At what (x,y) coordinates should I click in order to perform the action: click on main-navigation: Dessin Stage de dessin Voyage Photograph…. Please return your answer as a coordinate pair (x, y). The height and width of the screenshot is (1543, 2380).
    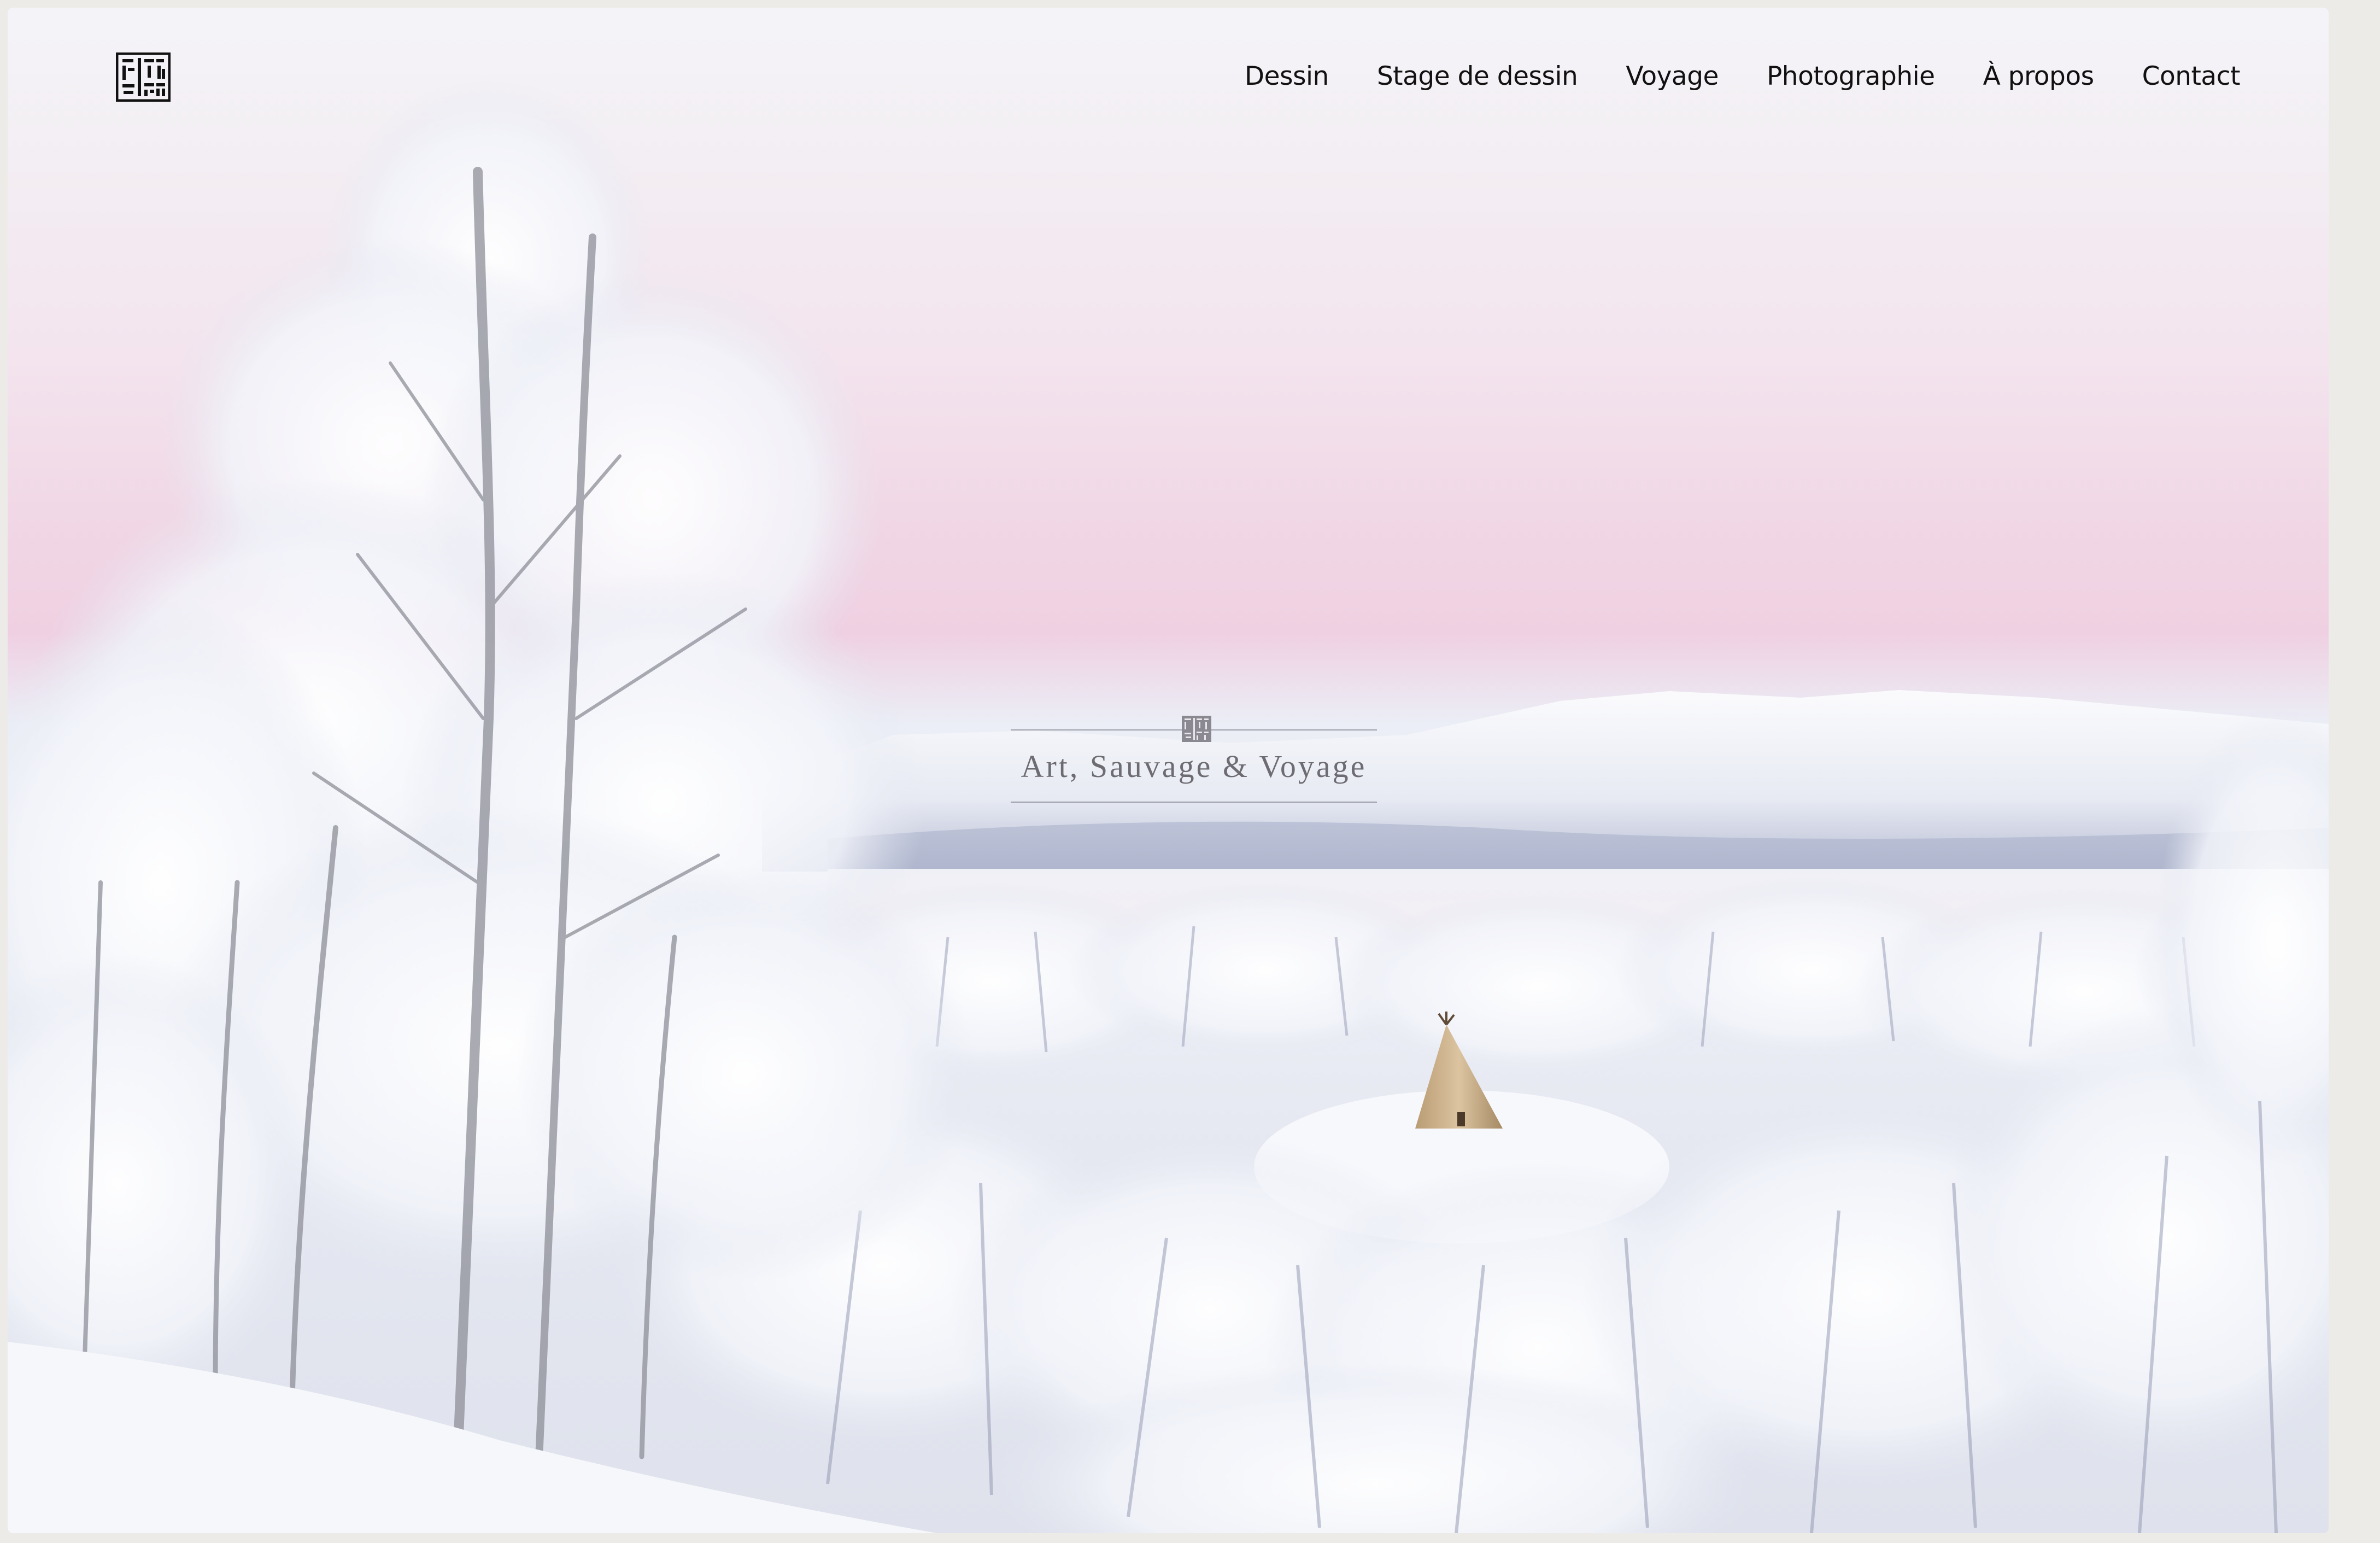
    Looking at the image, I should click on (1743, 76).